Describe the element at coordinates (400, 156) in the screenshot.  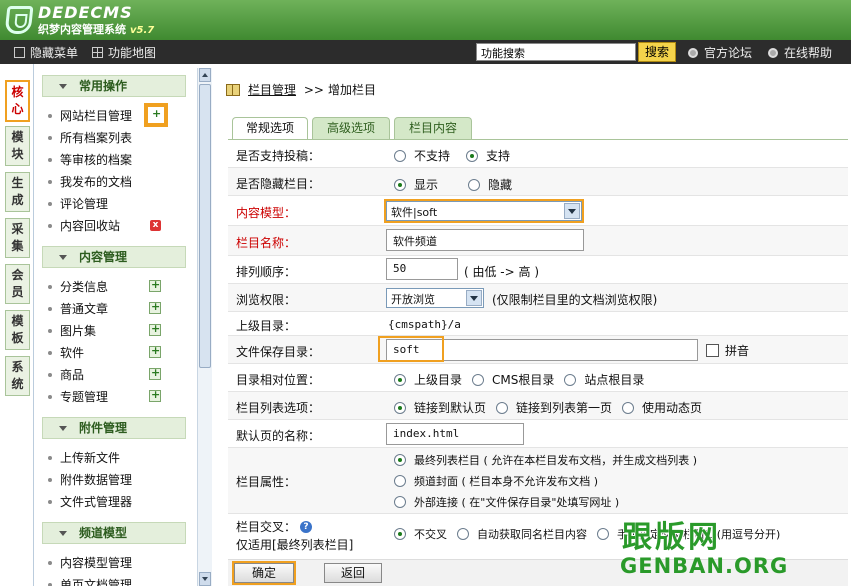
I see `radio-no-post` at that location.